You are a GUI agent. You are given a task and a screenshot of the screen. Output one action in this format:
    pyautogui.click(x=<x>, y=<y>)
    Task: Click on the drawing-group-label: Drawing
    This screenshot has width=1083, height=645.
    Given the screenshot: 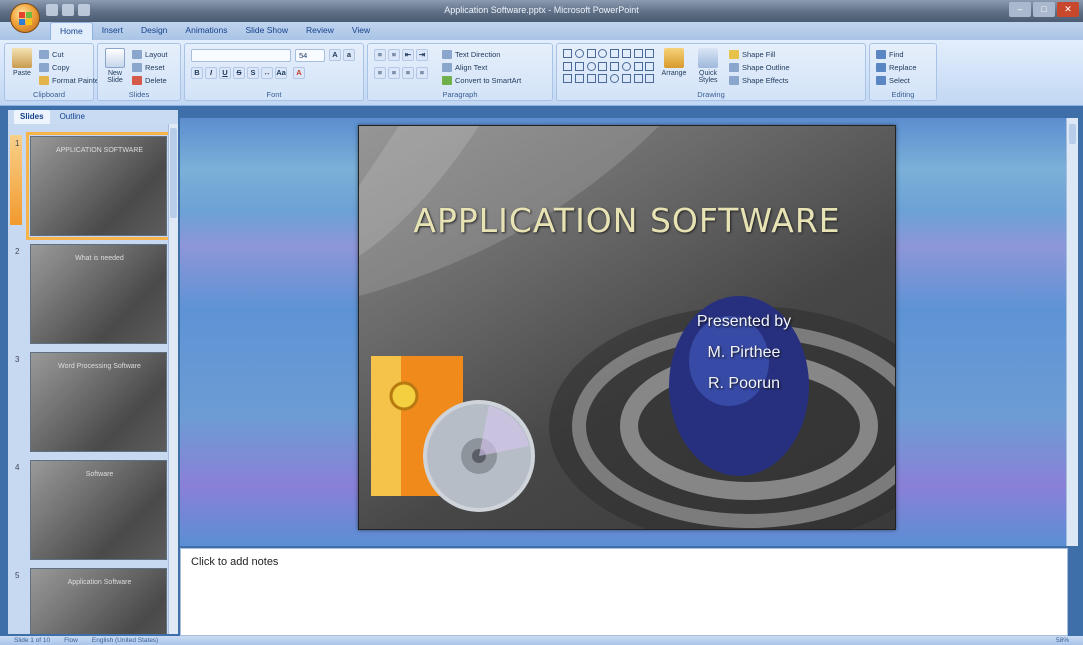 What is the action you would take?
    pyautogui.click(x=711, y=94)
    